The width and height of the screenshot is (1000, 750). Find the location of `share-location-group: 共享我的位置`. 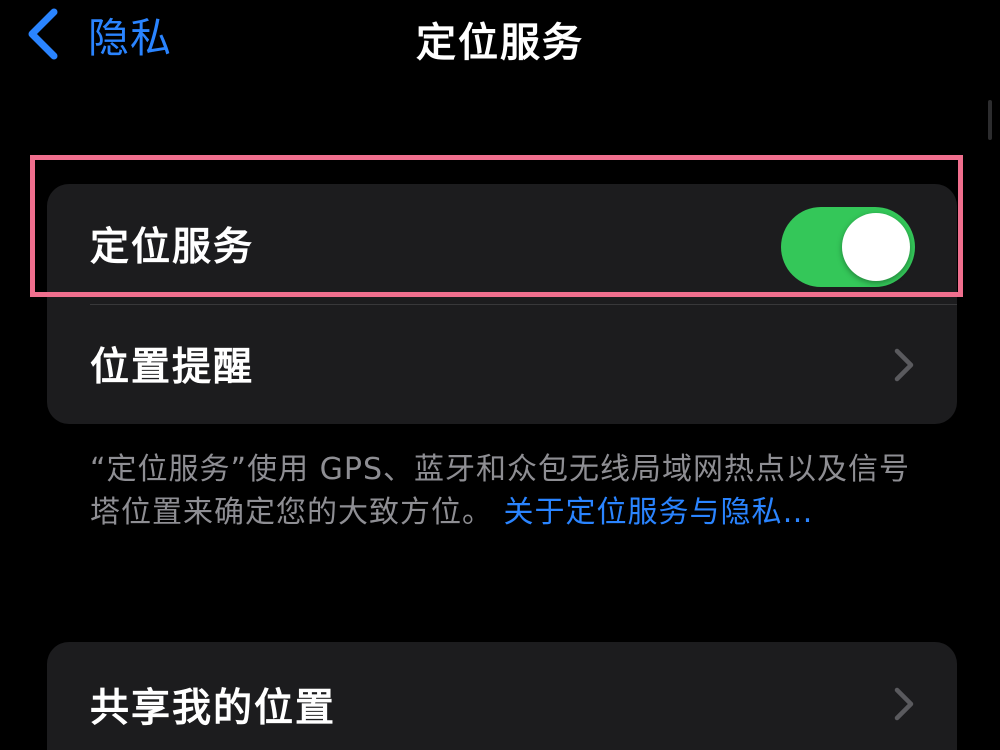

share-location-group: 共享我的位置 is located at coordinates (502, 696).